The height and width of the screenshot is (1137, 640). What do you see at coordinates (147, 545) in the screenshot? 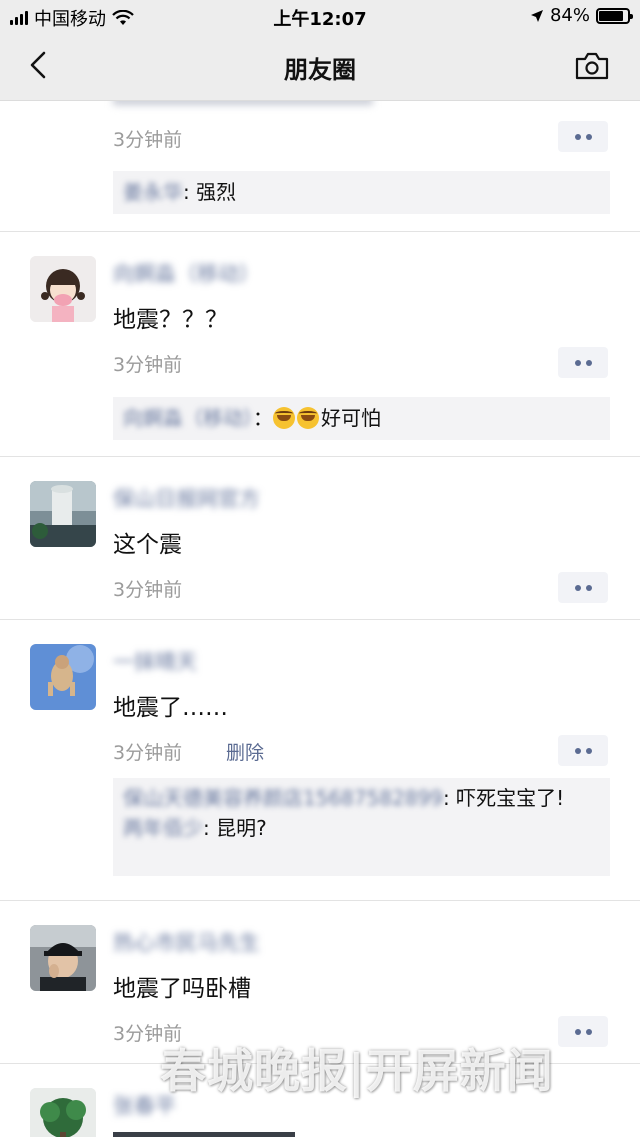
I see `post-content: 这个震` at bounding box center [147, 545].